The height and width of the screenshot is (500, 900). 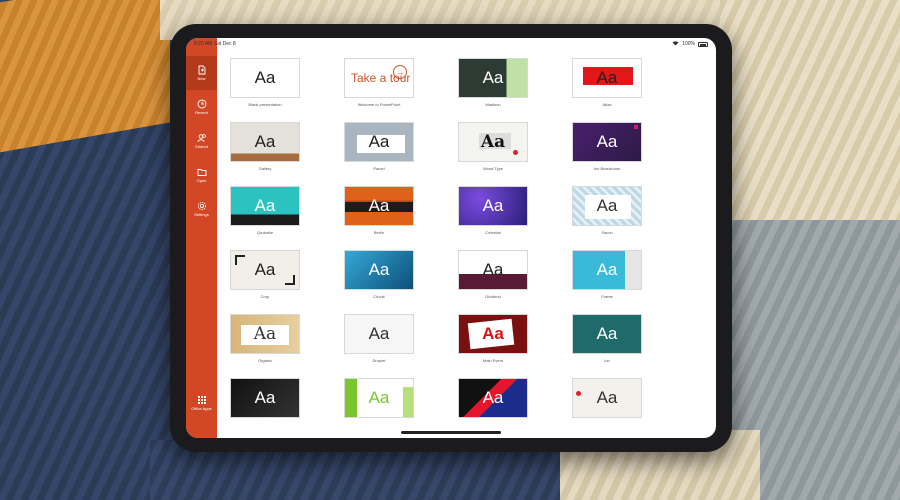 What do you see at coordinates (493, 104) in the screenshot?
I see `template-name: Madison` at bounding box center [493, 104].